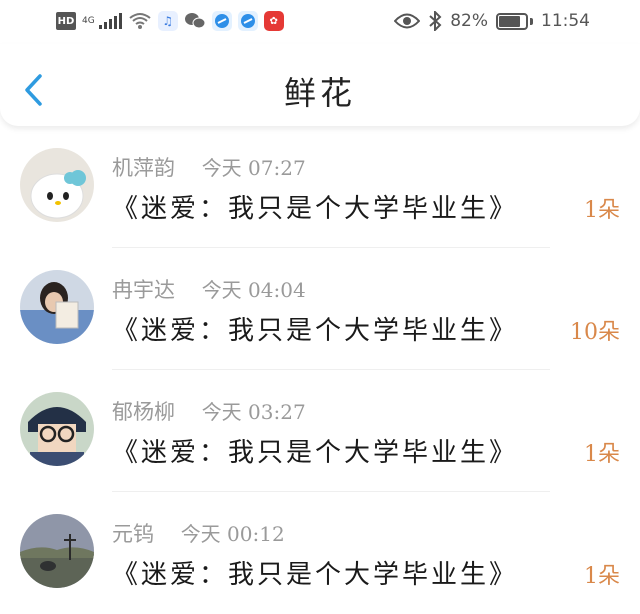  Describe the element at coordinates (195, 21) in the screenshot. I see `wechat-icon` at that location.